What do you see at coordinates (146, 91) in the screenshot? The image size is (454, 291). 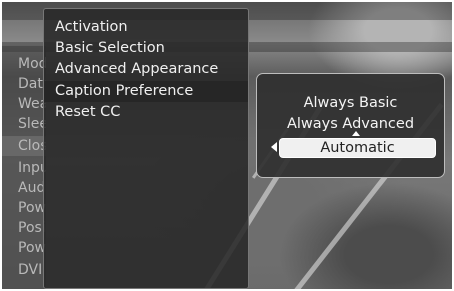 I see `menu-item-caption-preference: Caption Preference` at bounding box center [146, 91].